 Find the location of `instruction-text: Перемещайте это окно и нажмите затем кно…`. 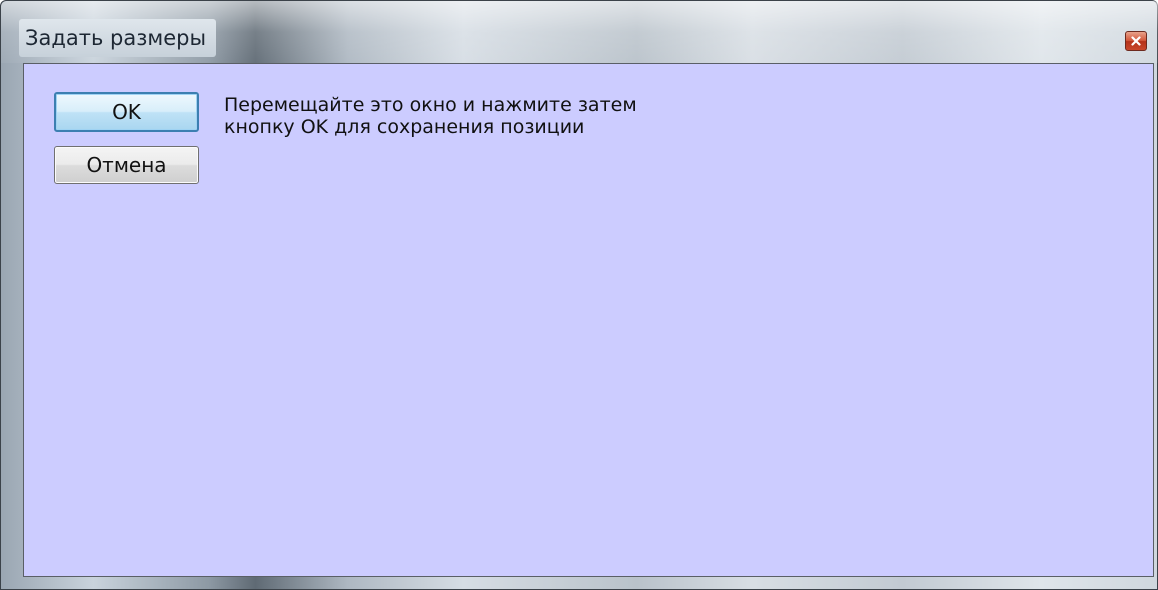

instruction-text: Перемещайте это окно и нажмите затем кно… is located at coordinates (524, 116).